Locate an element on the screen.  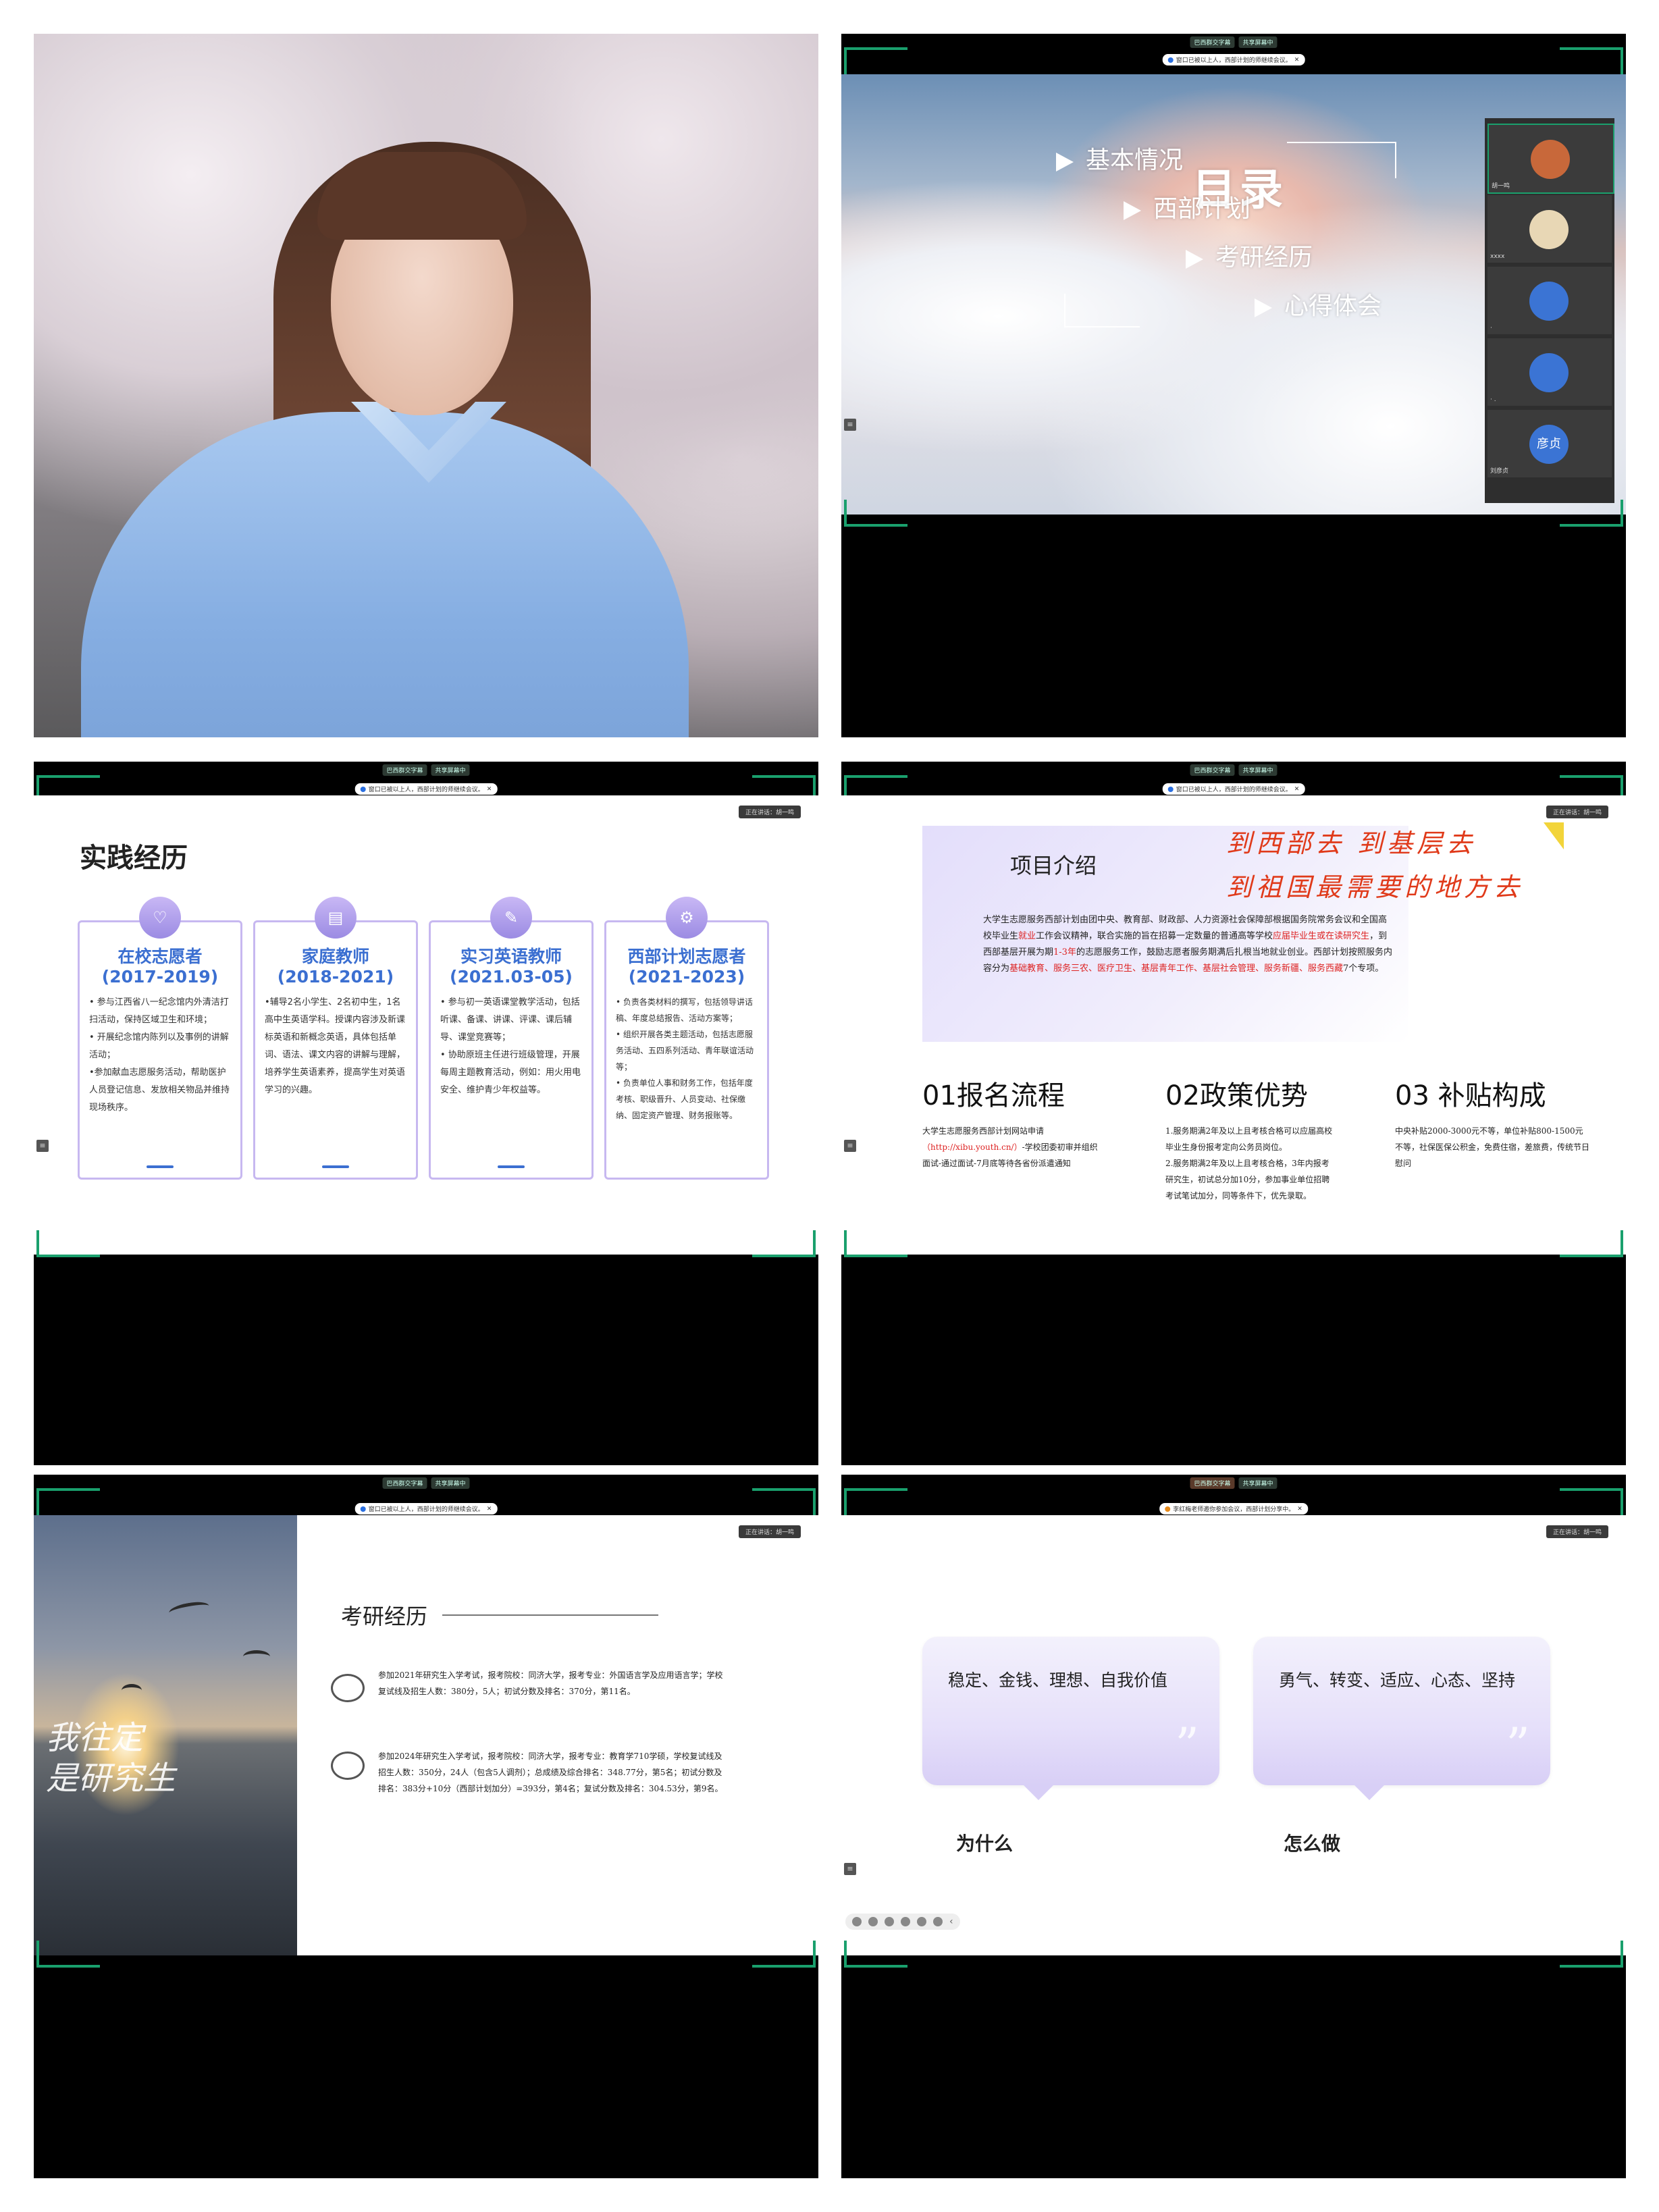
toc-item: 基本情况 is located at coordinates (1119, 158).